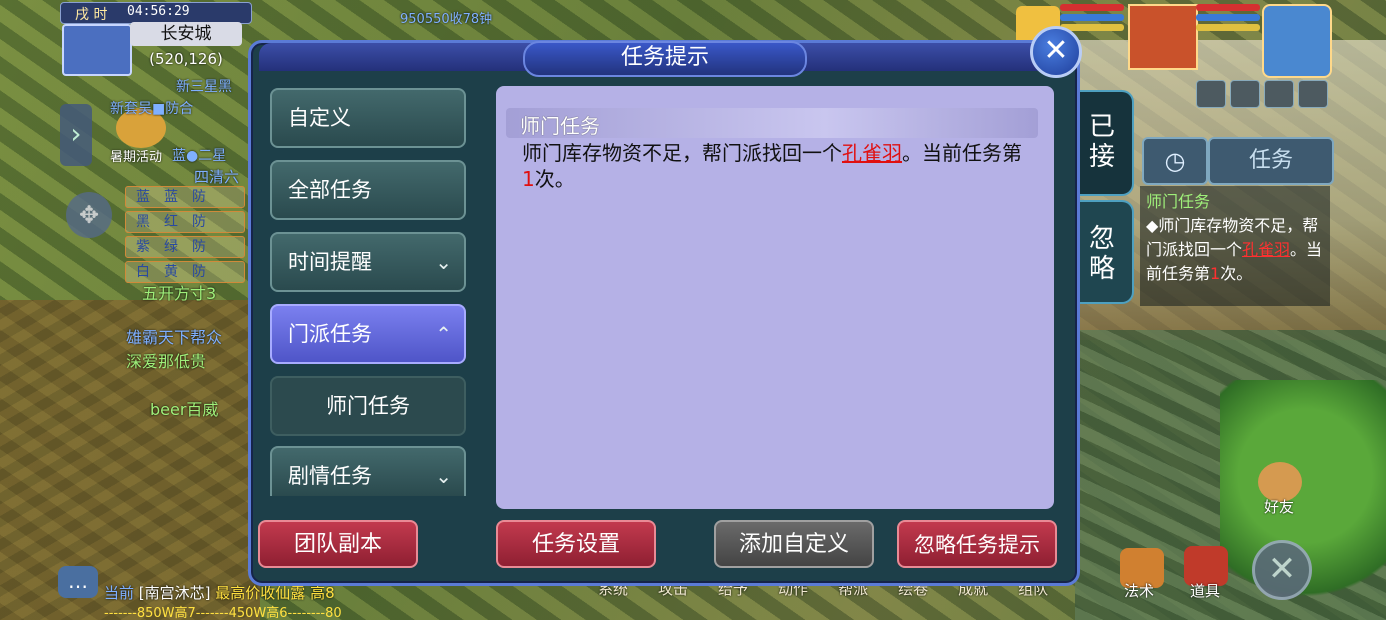 The height and width of the screenshot is (620, 1386). I want to click on tracker-item-link: 孔雀羽, so click(1266, 249).